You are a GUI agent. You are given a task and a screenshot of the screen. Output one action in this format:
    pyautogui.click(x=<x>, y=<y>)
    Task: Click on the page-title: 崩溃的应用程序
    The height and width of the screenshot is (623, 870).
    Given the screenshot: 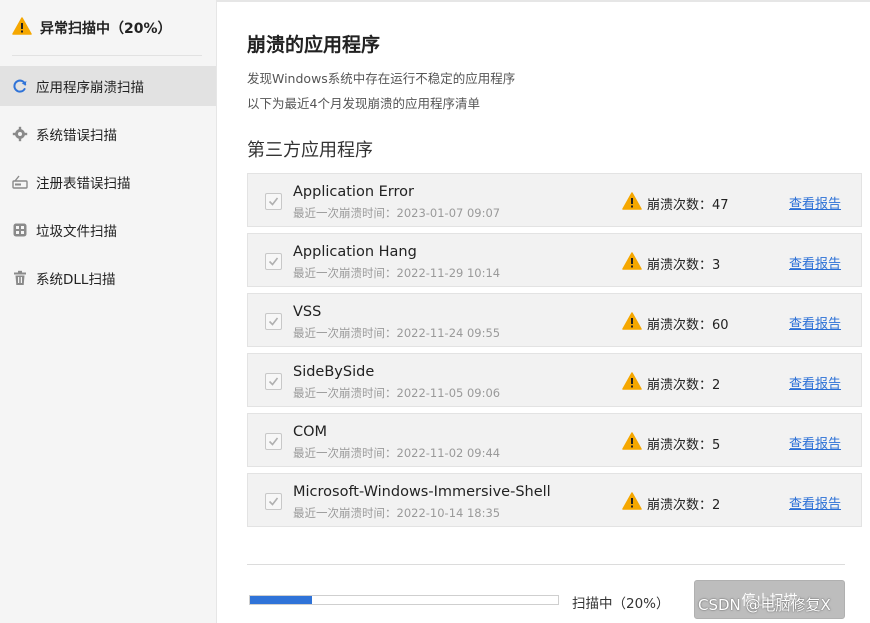 What is the action you would take?
    pyautogui.click(x=314, y=45)
    